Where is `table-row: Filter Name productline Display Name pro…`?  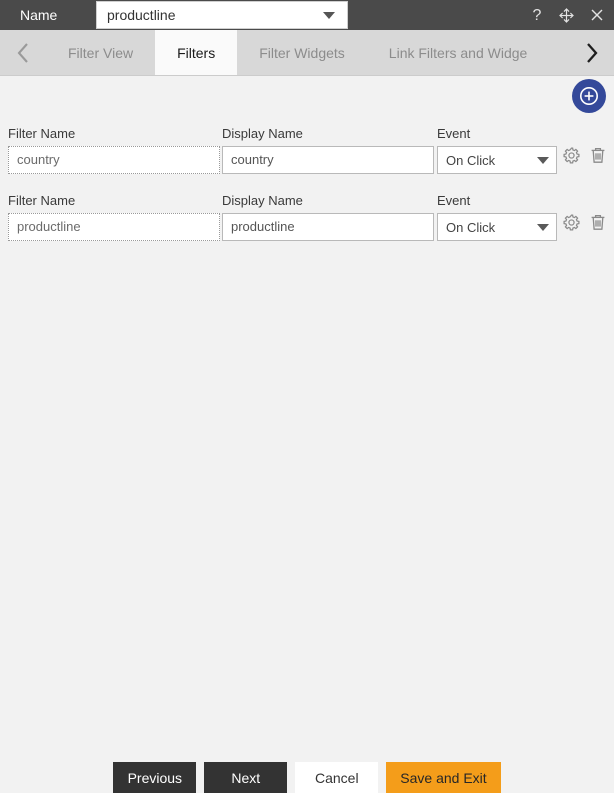 table-row: Filter Name productline Display Name pro… is located at coordinates (307, 226).